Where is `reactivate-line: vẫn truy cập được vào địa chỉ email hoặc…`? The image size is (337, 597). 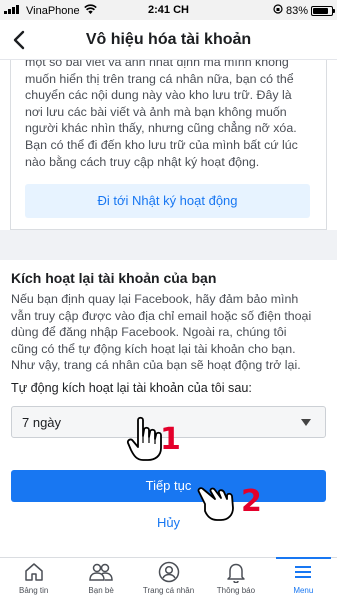
reactivate-line: vẫn truy cập được vào địa chỉ email hoặc… is located at coordinates (161, 315).